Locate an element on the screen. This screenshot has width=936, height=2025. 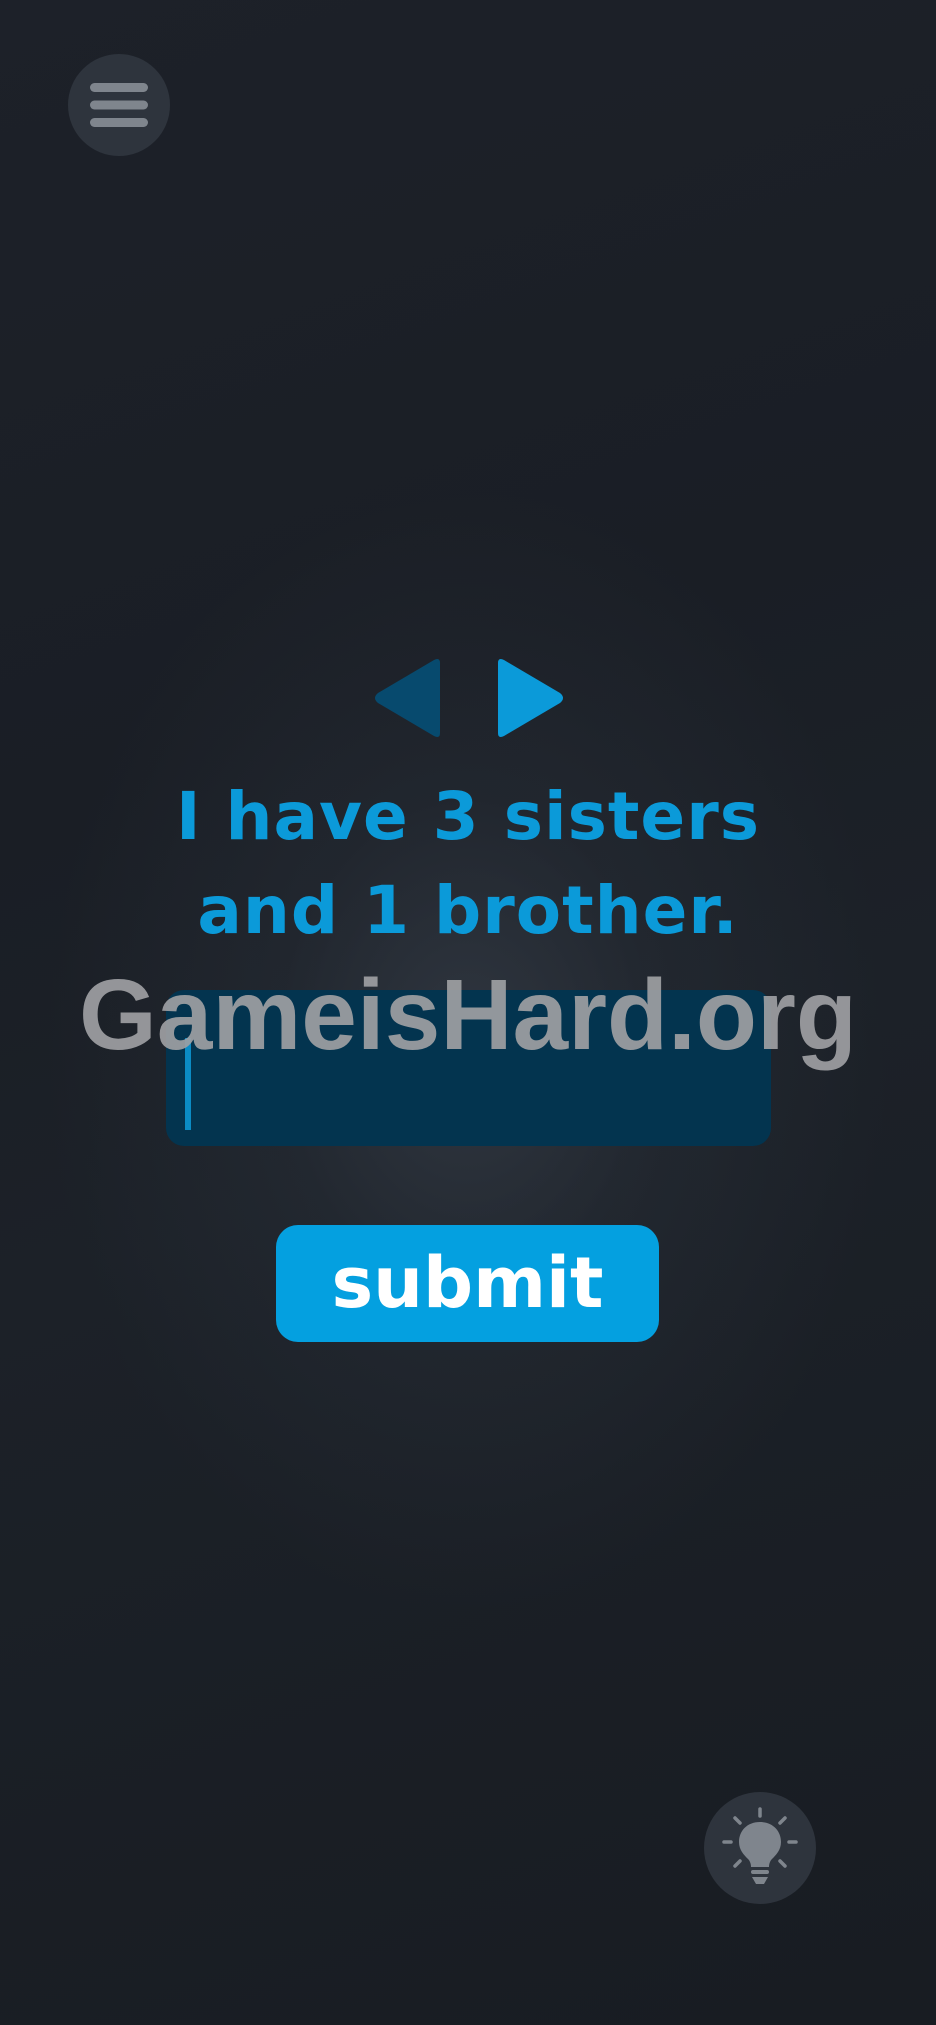
answer-input is located at coordinates (468, 1068).